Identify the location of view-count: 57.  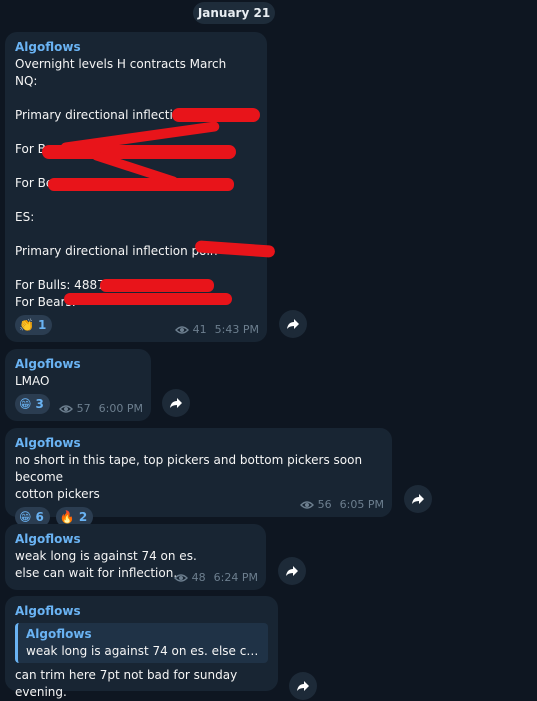
(83, 408).